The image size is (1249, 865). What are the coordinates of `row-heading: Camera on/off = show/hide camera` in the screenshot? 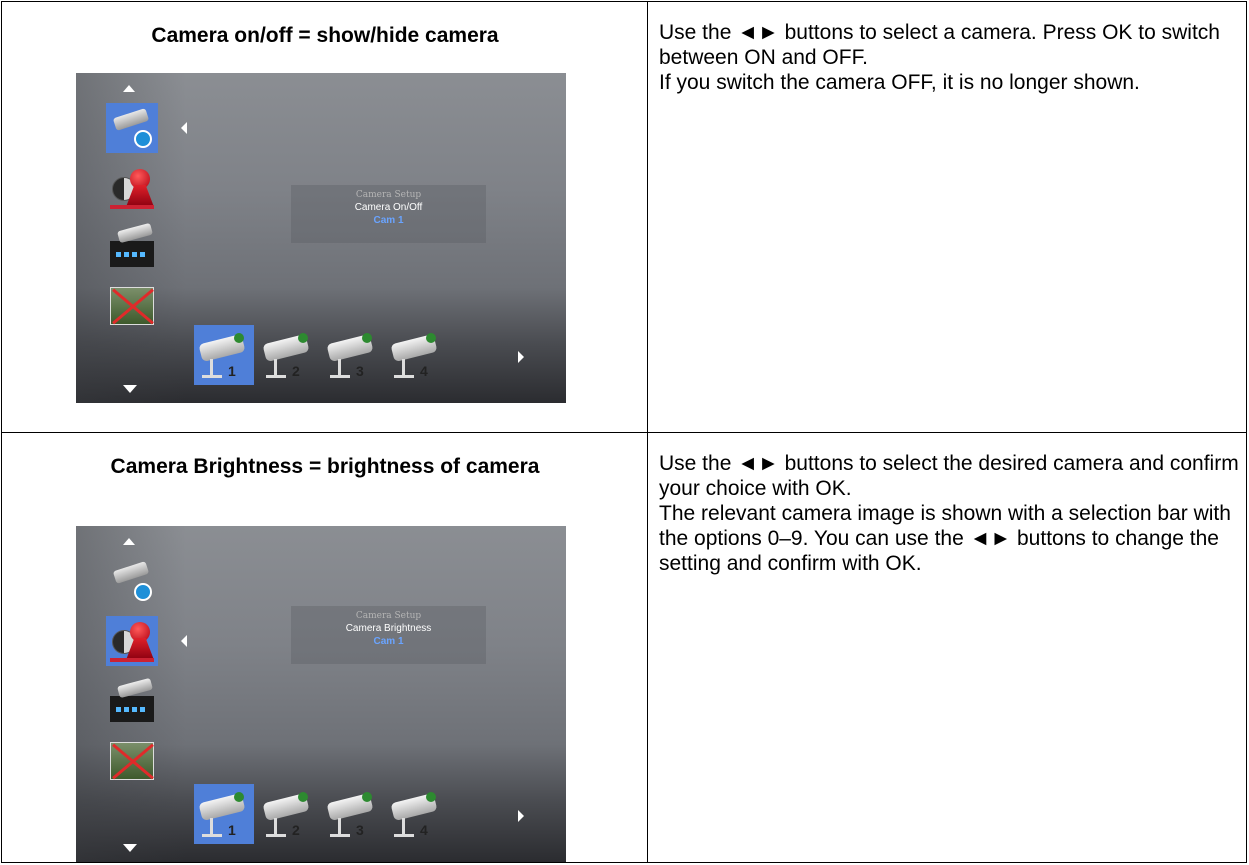 It's located at (325, 35).